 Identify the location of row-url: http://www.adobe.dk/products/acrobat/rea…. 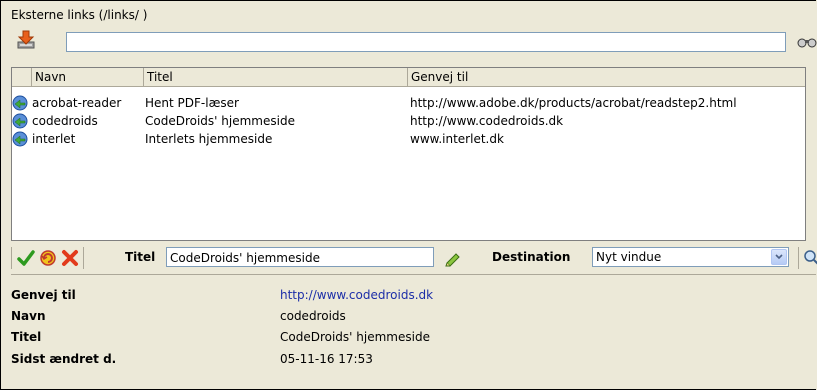
(573, 103).